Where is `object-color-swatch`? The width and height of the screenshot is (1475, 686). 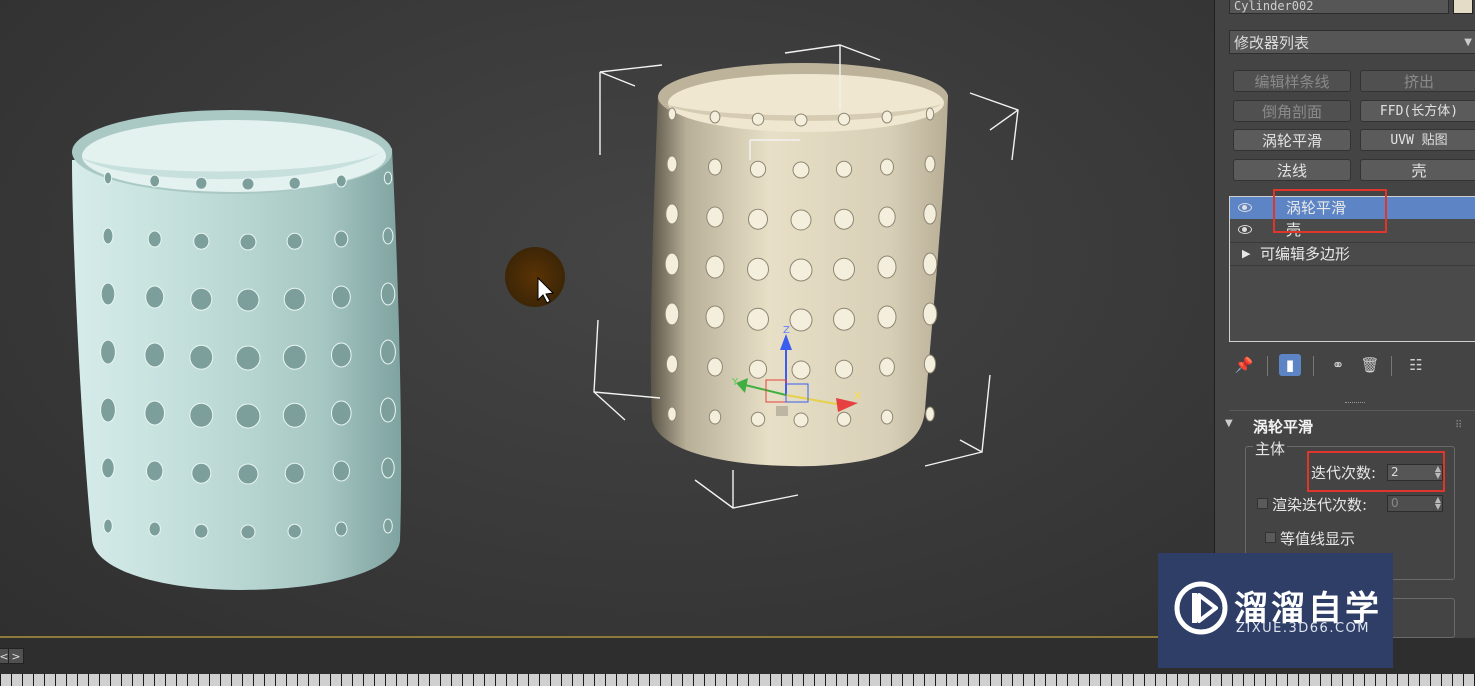
object-color-swatch is located at coordinates (1463, 7).